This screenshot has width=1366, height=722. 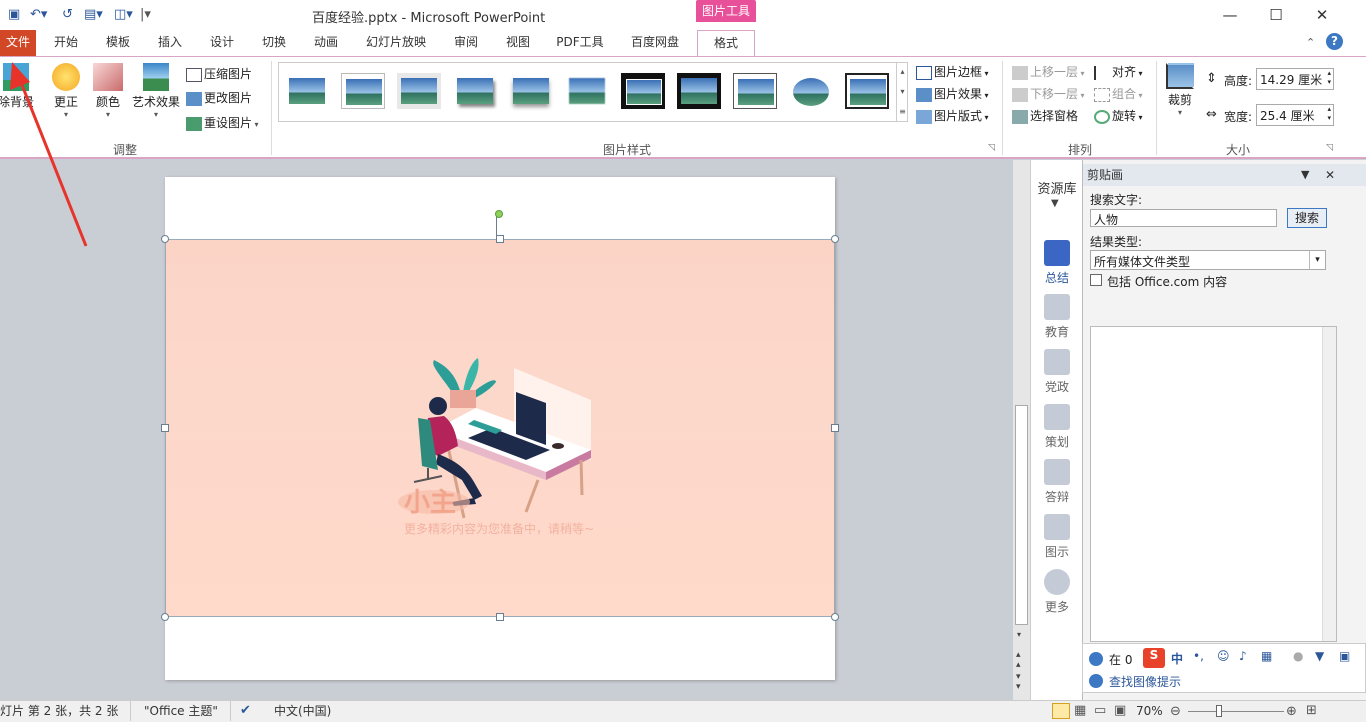 I want to click on resize-handle-sw, so click(x=165, y=617).